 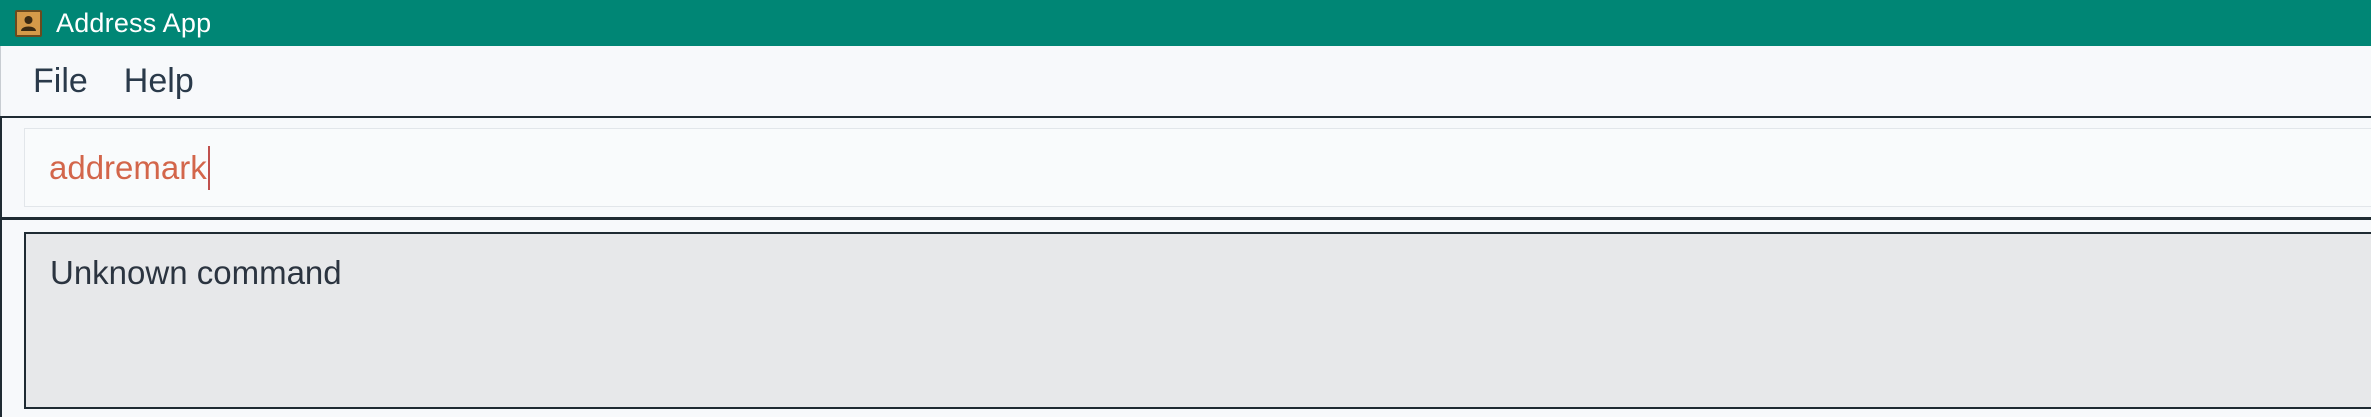 I want to click on address-book-icon, so click(x=28, y=23).